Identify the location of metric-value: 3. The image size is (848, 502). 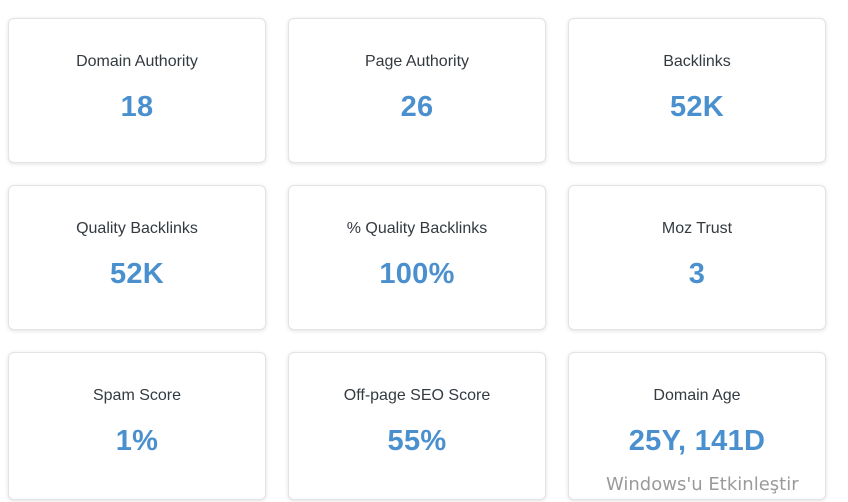
(697, 274).